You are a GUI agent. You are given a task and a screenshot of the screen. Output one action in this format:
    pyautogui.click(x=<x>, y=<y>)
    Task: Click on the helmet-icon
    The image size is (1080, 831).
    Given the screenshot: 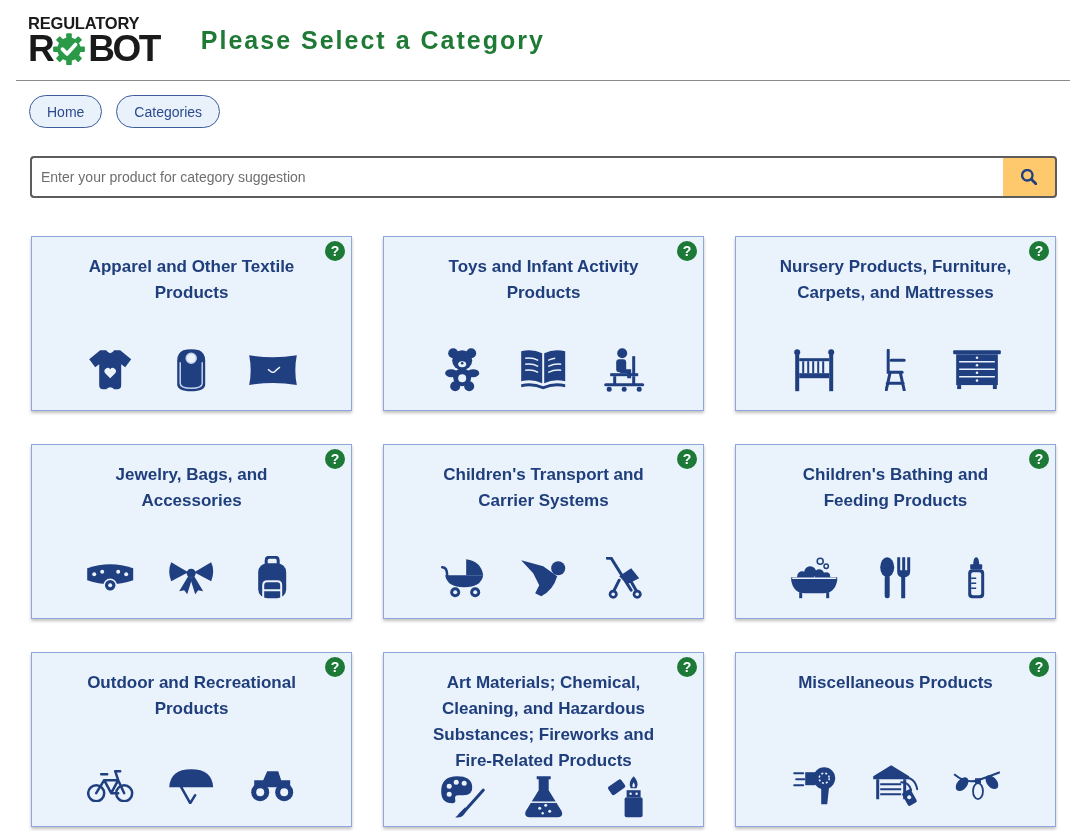 What is the action you would take?
    pyautogui.click(x=191, y=786)
    